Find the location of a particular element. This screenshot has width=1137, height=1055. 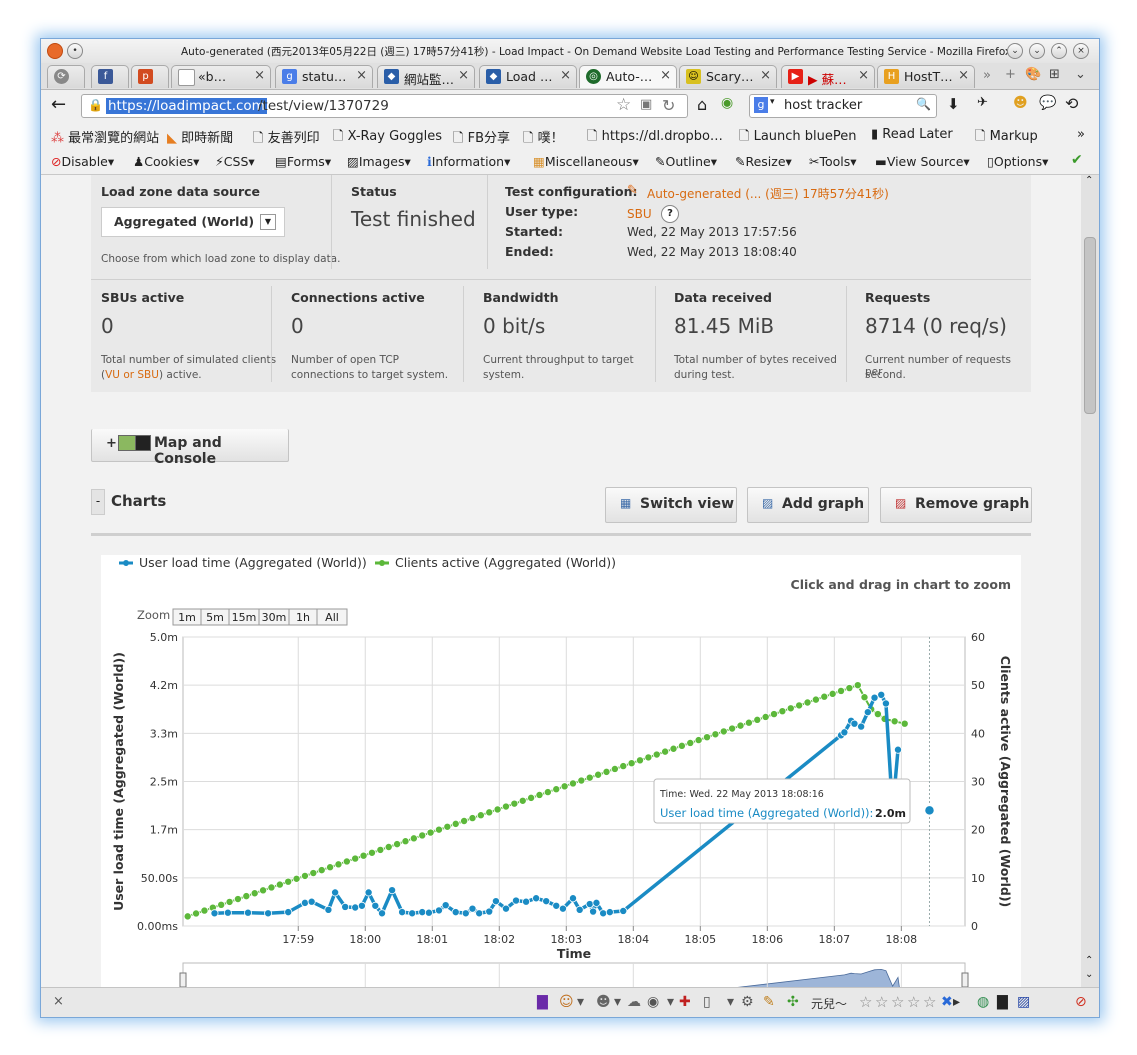

tab-3: «b… × is located at coordinates (221, 76).